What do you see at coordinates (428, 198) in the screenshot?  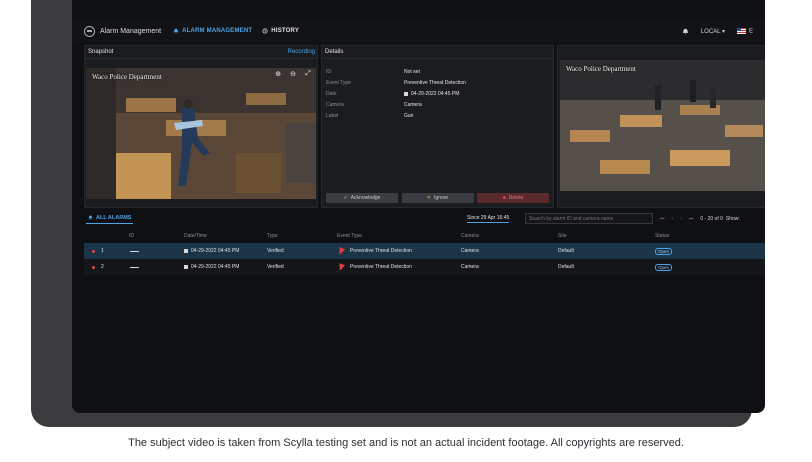 I see `close-icon: ✕` at bounding box center [428, 198].